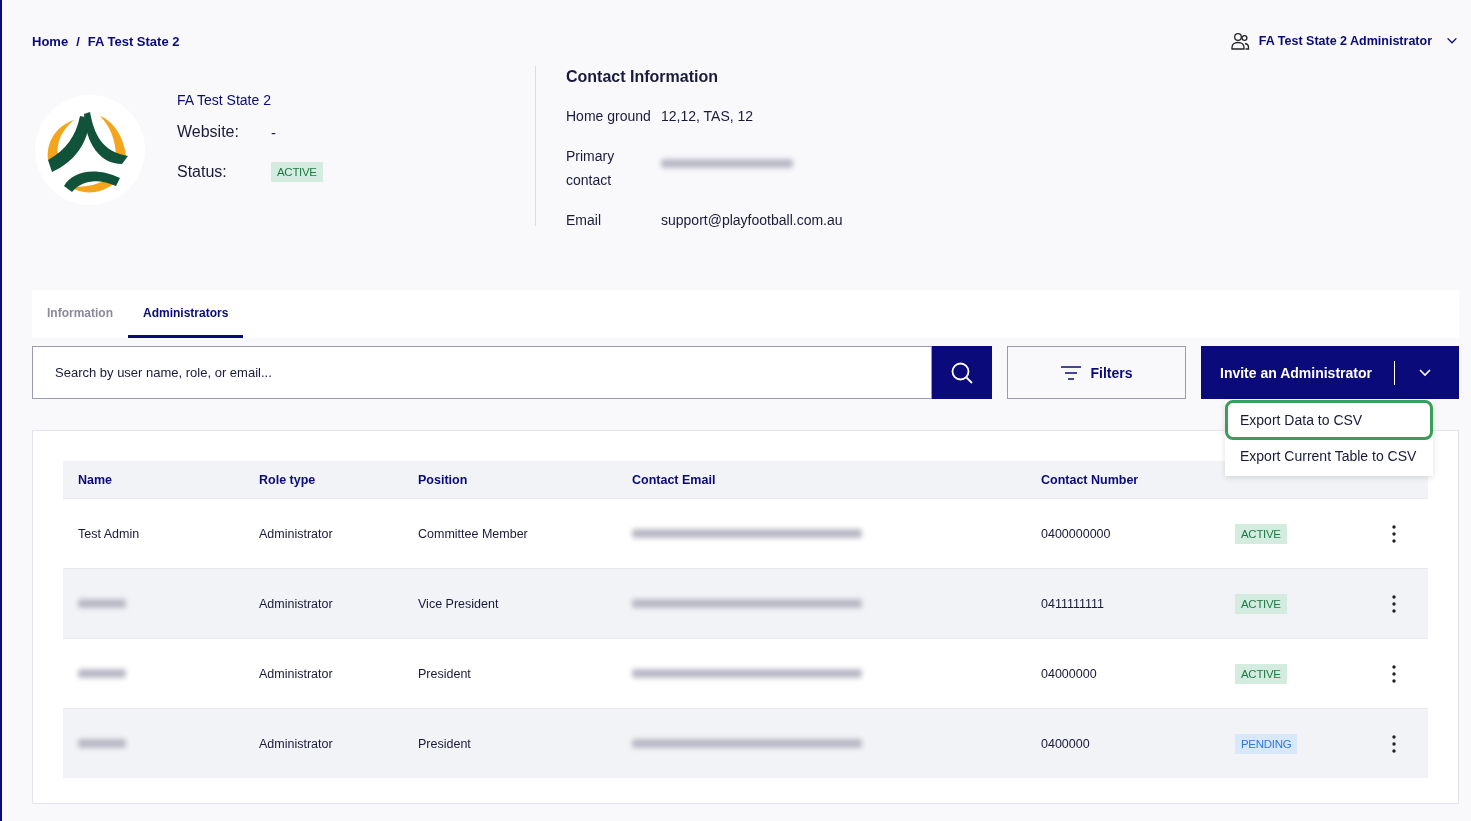 The height and width of the screenshot is (821, 1471). Describe the element at coordinates (707, 116) in the screenshot. I see `field-value: 12,12, TAS, 12` at that location.